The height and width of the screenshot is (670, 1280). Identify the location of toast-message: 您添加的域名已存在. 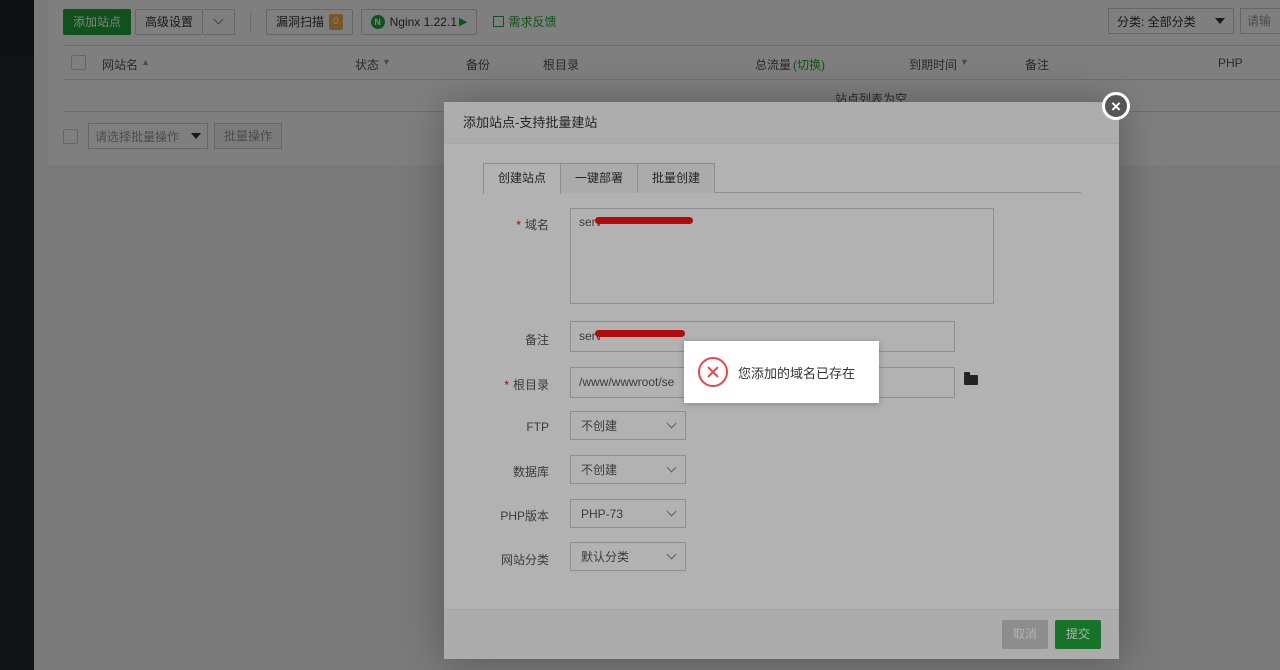
(797, 373).